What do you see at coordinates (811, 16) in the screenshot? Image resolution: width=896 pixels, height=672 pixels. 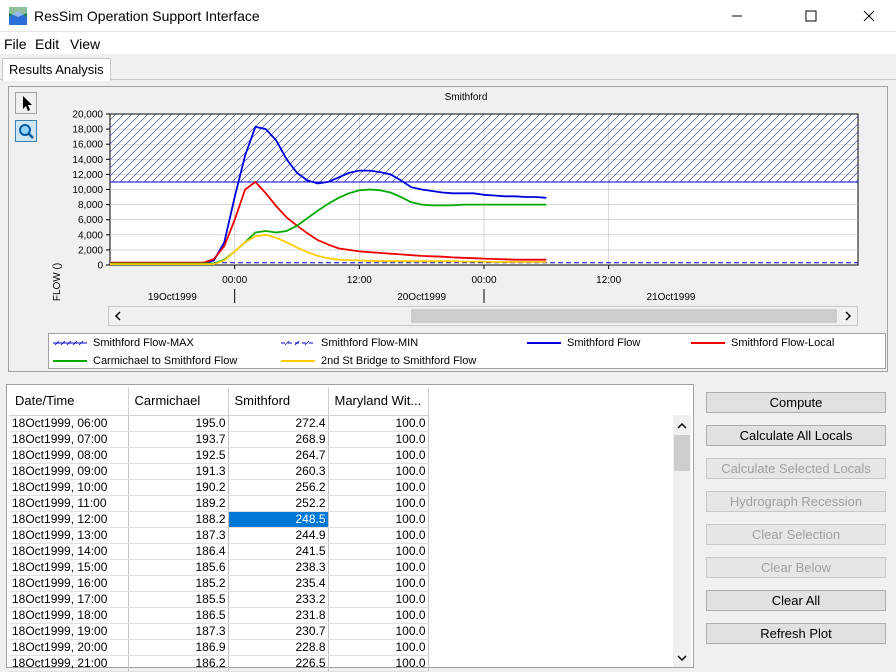 I see `maximize-button` at bounding box center [811, 16].